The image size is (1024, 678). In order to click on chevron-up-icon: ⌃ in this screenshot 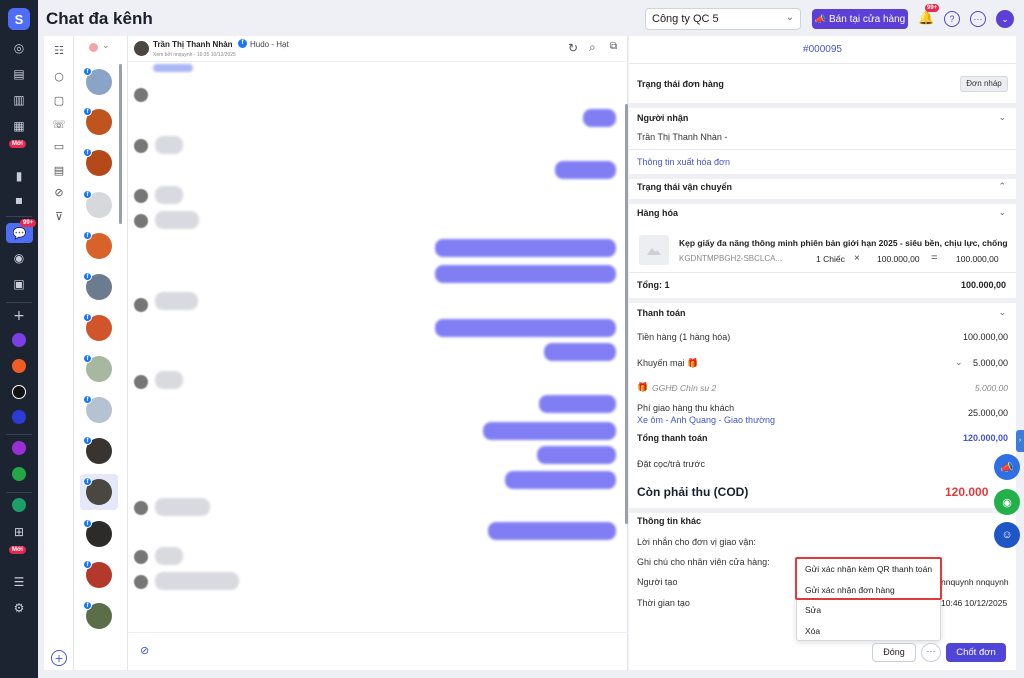, I will do `click(1002, 186)`.